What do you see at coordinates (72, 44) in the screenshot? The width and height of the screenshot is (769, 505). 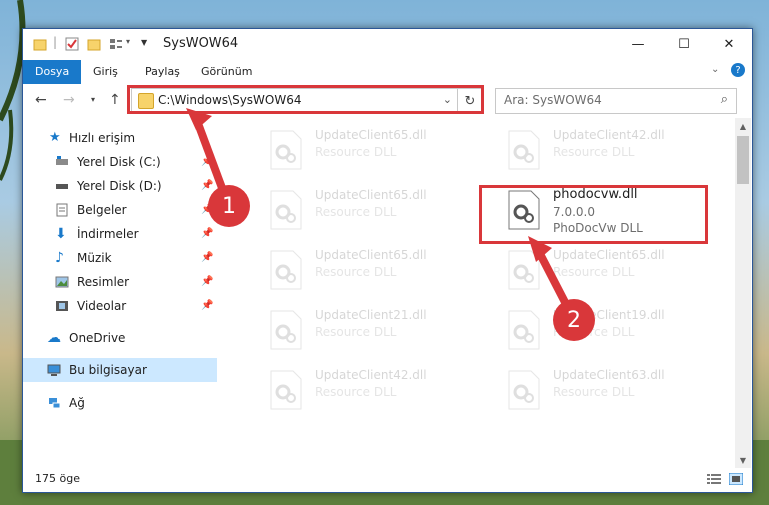 I see `properties-icon` at bounding box center [72, 44].